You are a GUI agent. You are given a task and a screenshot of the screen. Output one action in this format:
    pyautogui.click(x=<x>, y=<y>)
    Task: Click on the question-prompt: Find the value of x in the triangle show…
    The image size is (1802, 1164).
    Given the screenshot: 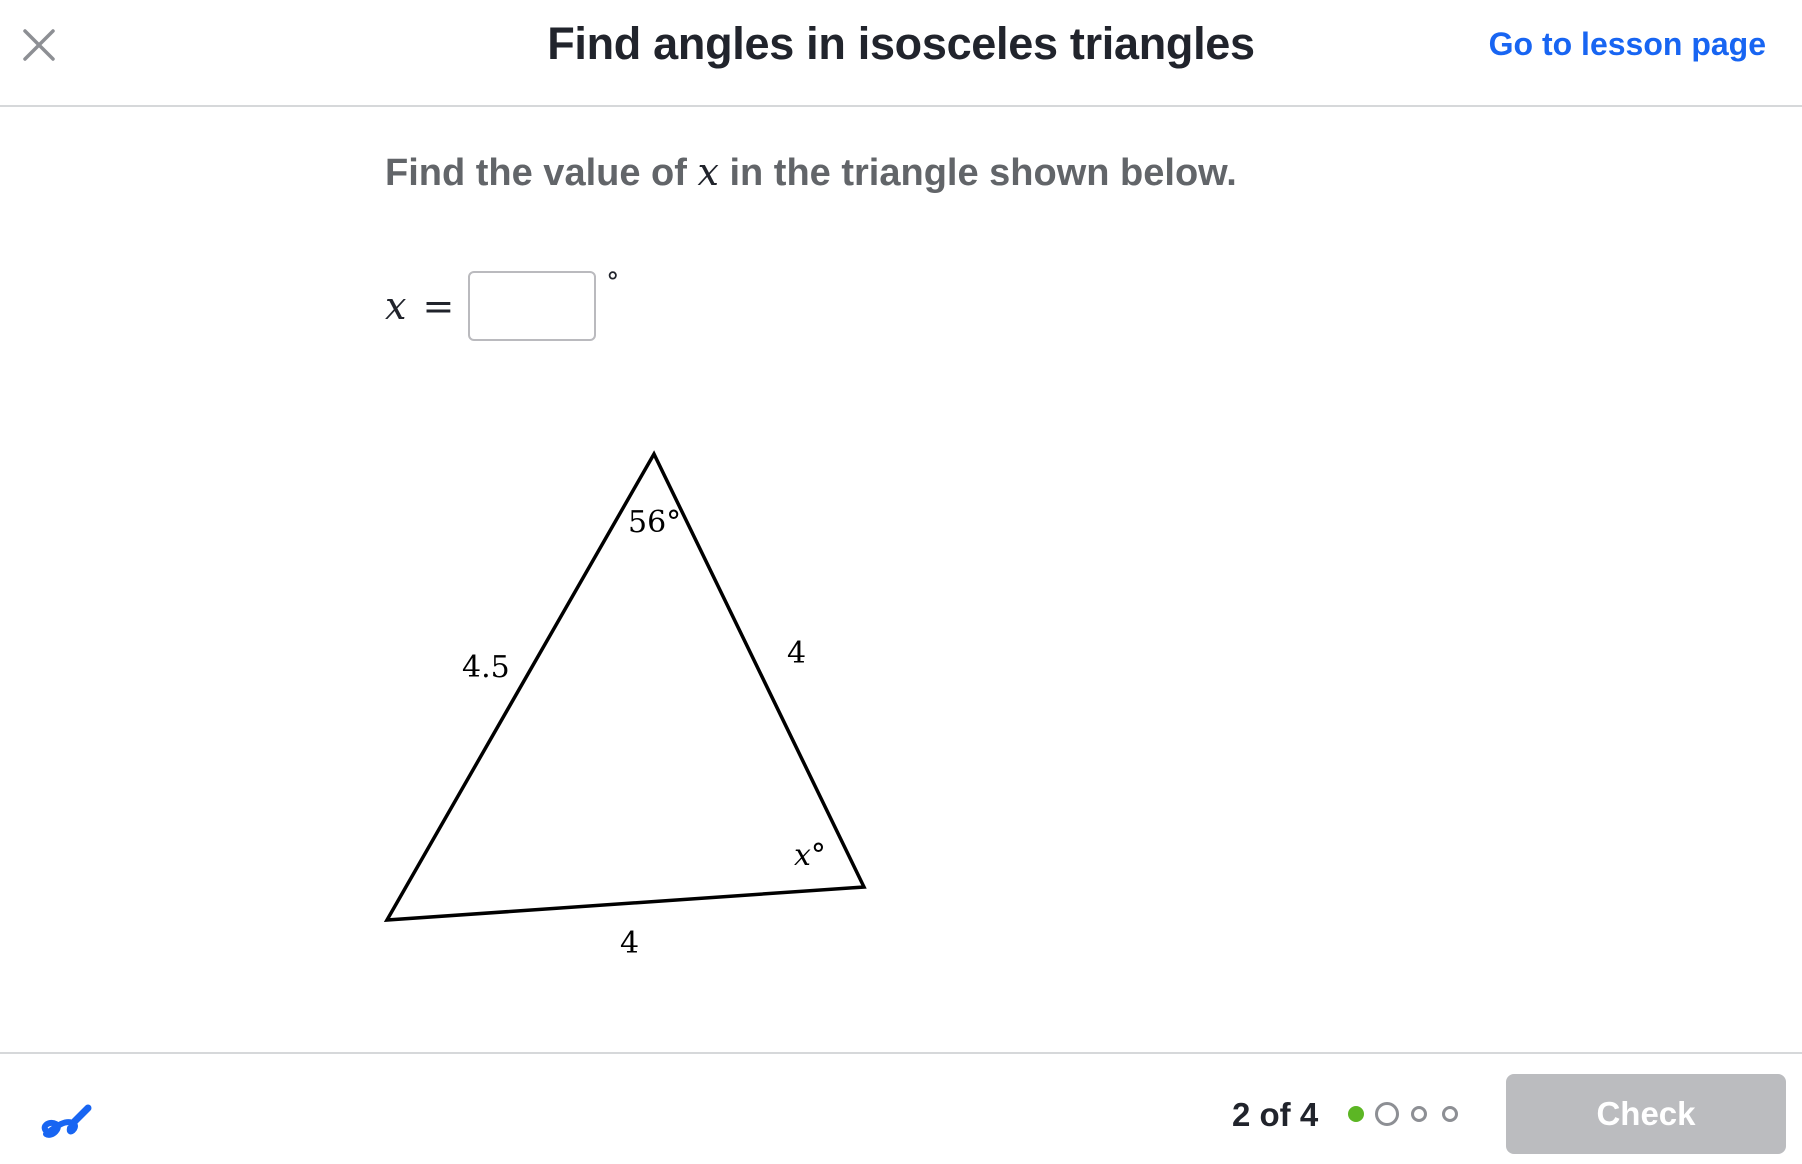 What is the action you would take?
    pyautogui.click(x=811, y=172)
    